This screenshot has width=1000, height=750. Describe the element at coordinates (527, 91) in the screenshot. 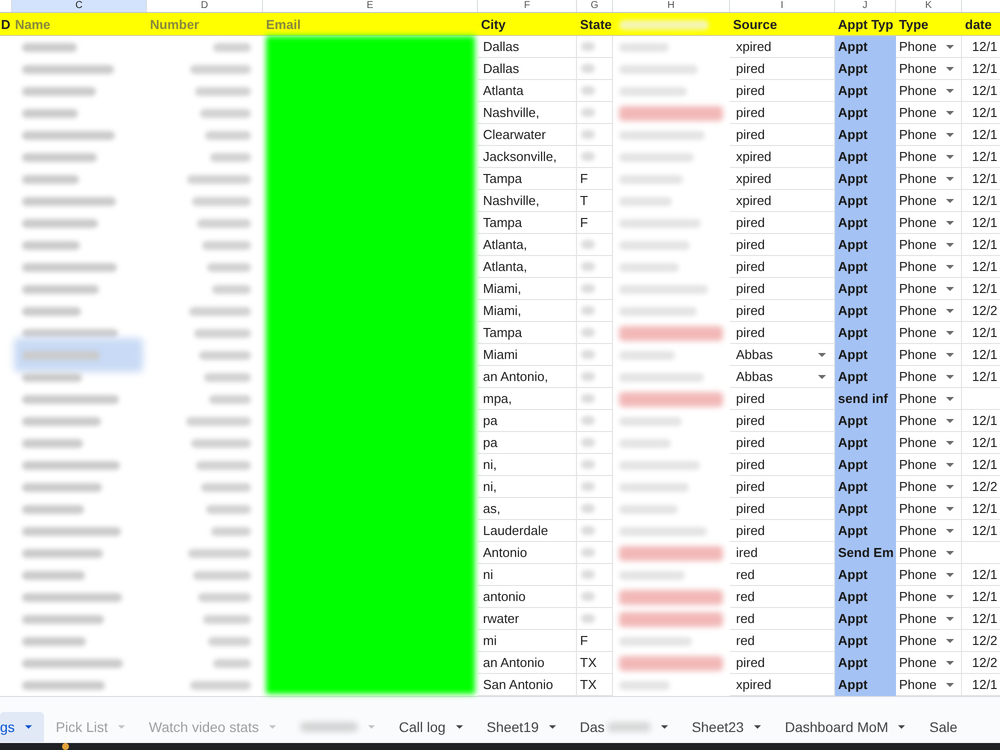

I see `table-cell: Atlanta` at that location.